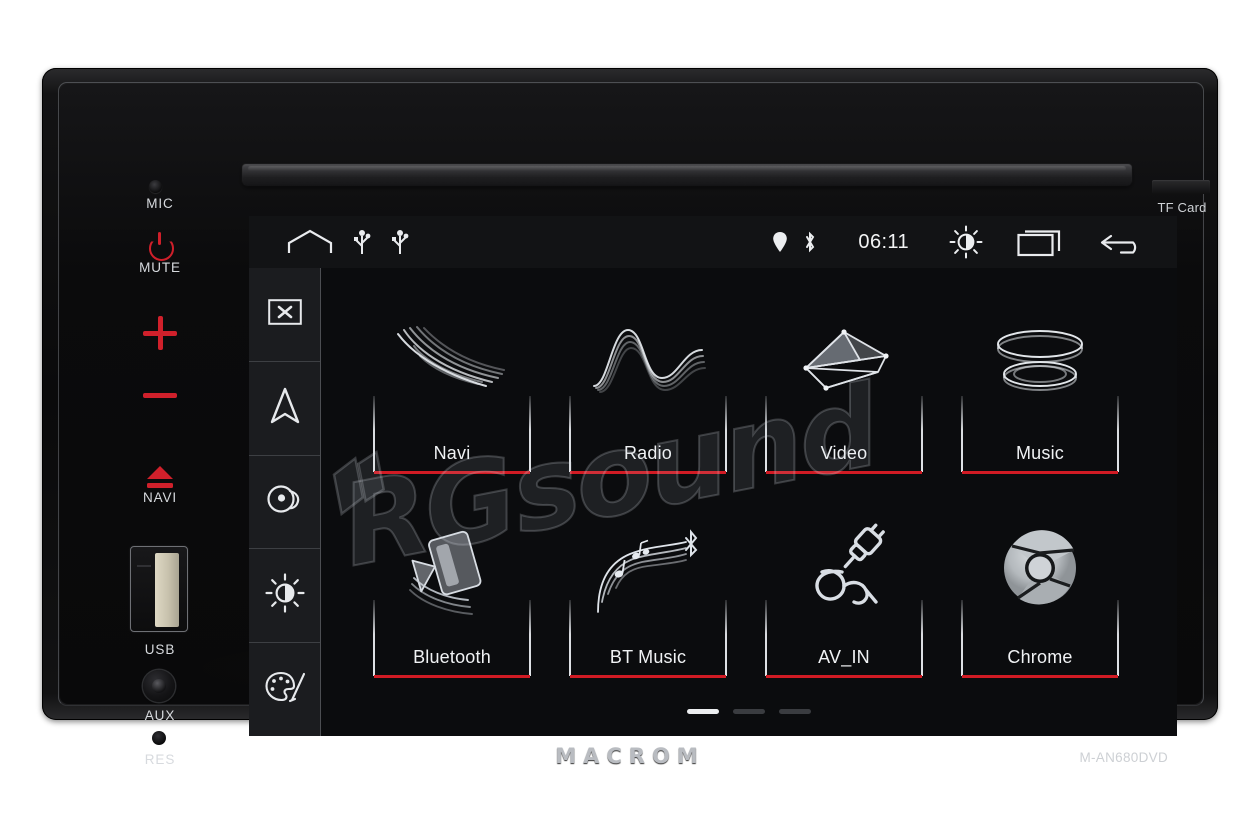 The image size is (1260, 840). I want to click on tf-card-label: TF Card, so click(1182, 207).